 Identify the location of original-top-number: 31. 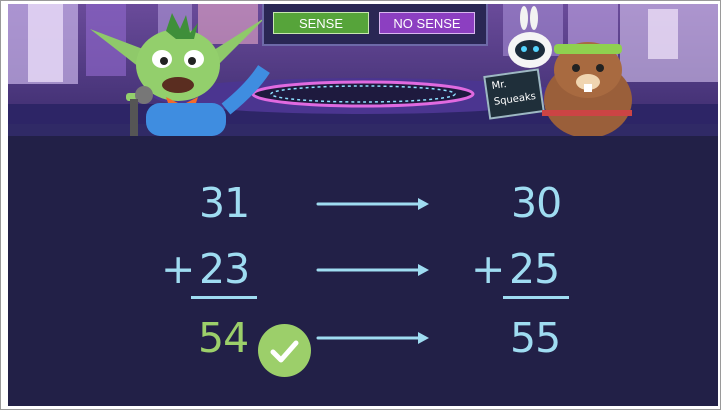
(224, 203).